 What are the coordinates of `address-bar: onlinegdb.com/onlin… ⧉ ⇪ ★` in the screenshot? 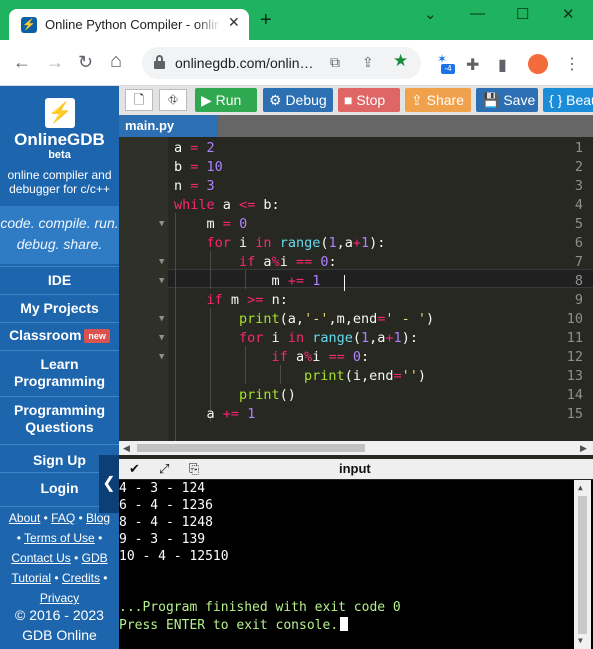 It's located at (281, 63).